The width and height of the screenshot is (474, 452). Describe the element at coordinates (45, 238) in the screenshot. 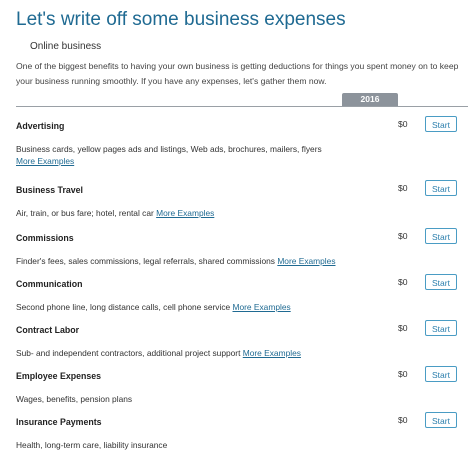

I see `expense-title: Commissions` at that location.